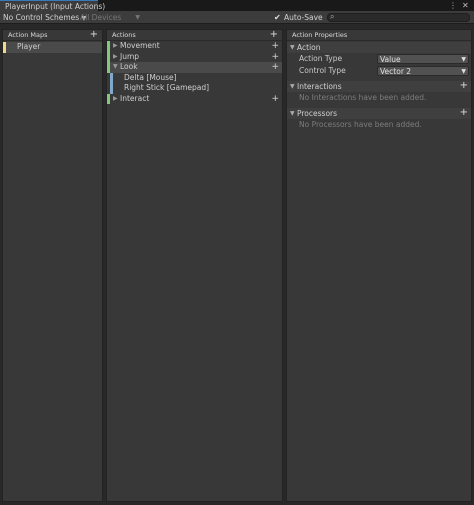 The height and width of the screenshot is (505, 474). I want to click on action-type-label: Action Type, so click(321, 58).